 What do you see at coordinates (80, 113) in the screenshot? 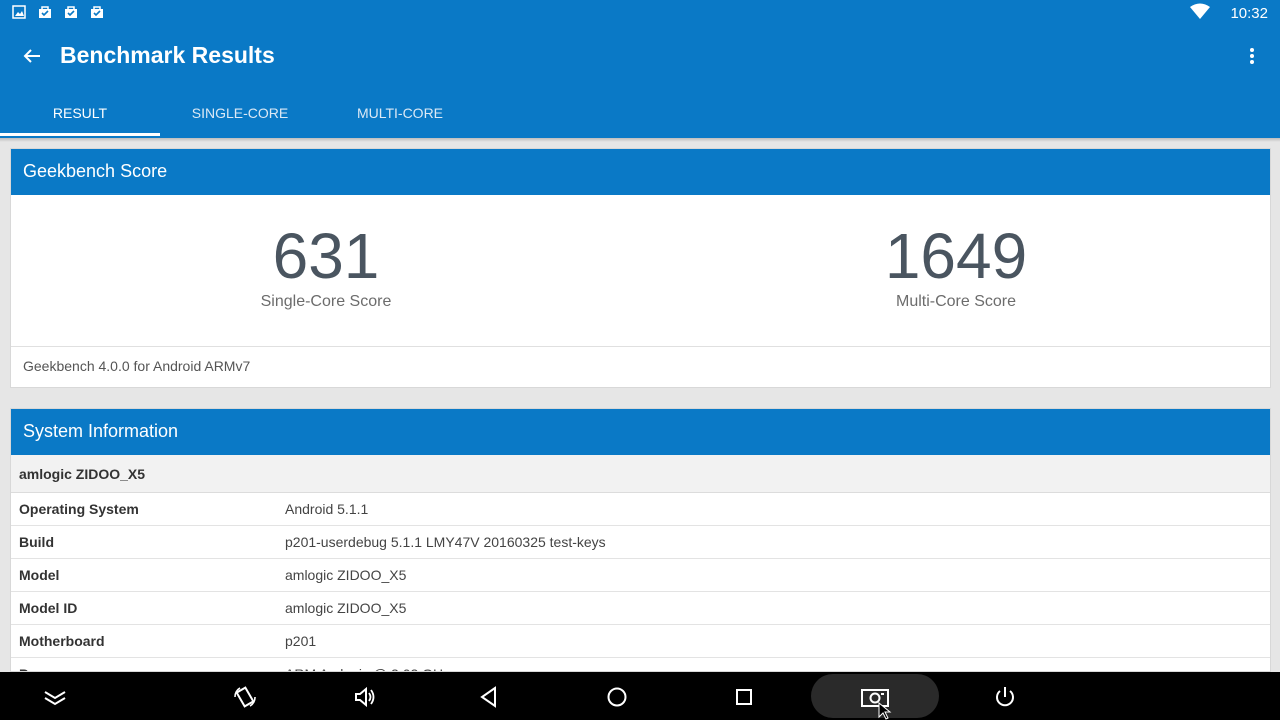
I see `tab-result: RESULT` at bounding box center [80, 113].